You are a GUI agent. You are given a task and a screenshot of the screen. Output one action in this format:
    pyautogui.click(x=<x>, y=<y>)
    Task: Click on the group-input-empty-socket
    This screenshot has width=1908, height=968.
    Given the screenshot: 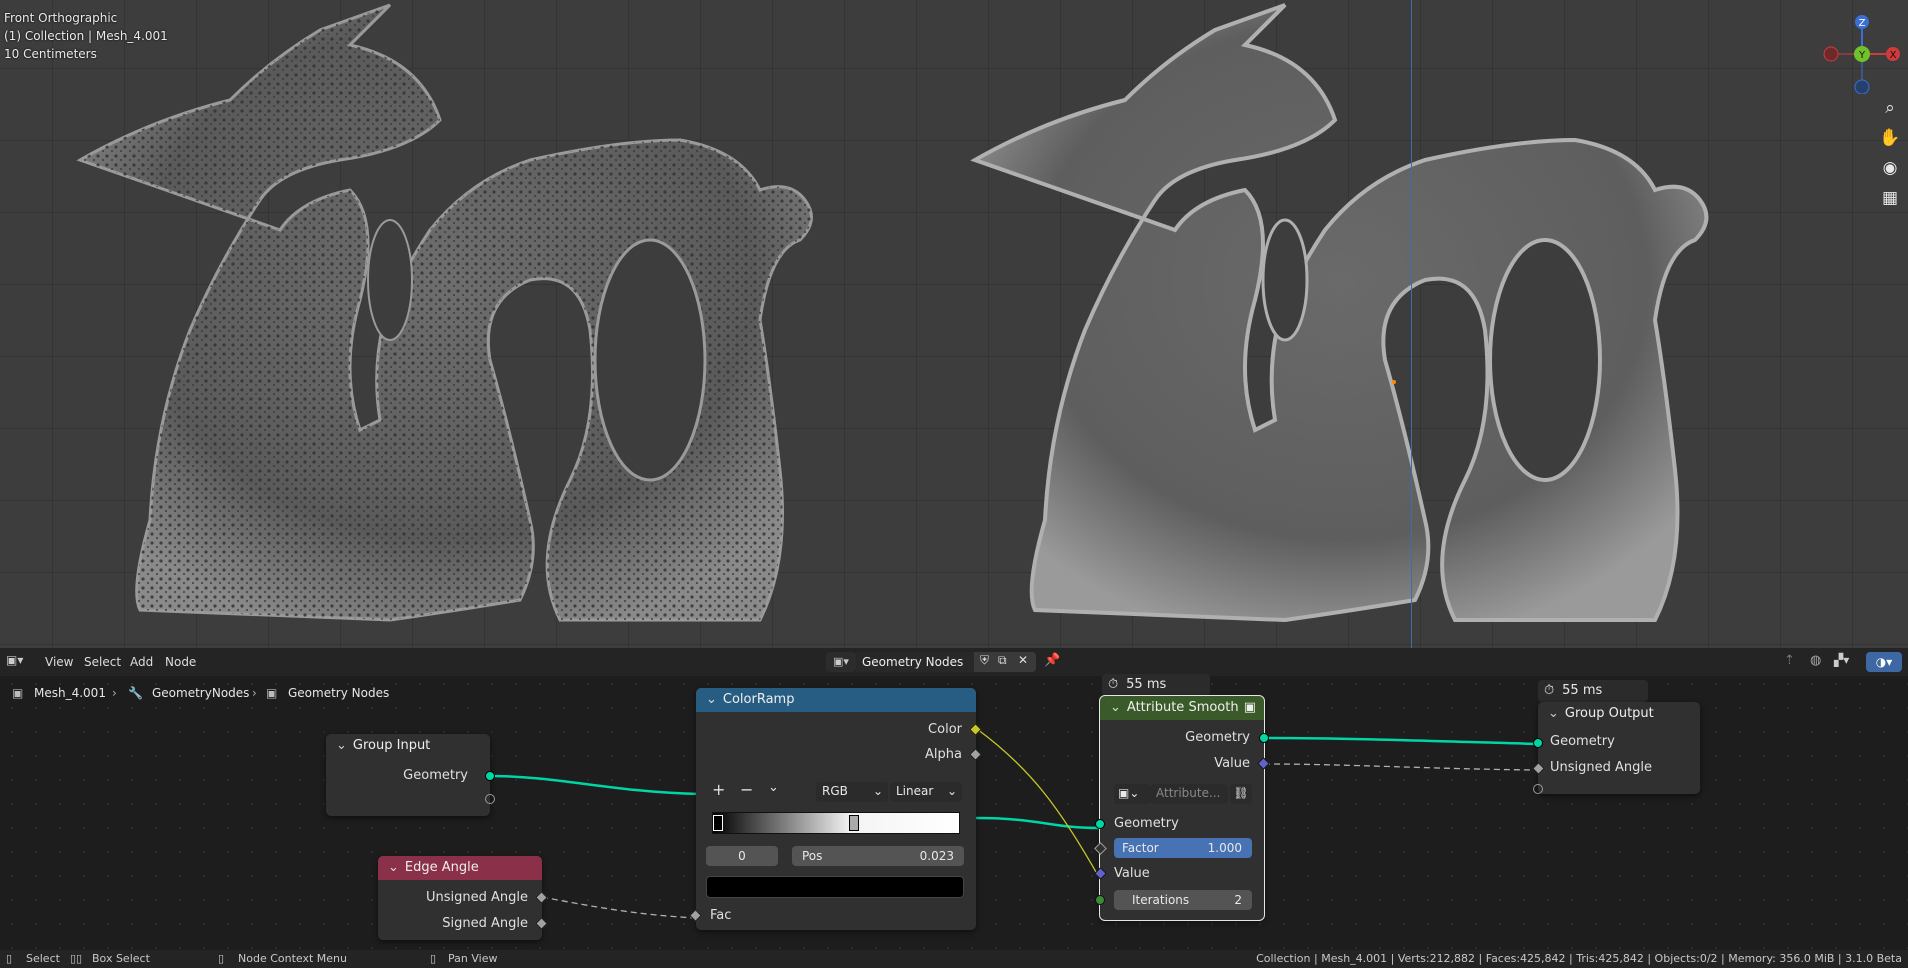 What is the action you would take?
    pyautogui.click(x=490, y=799)
    